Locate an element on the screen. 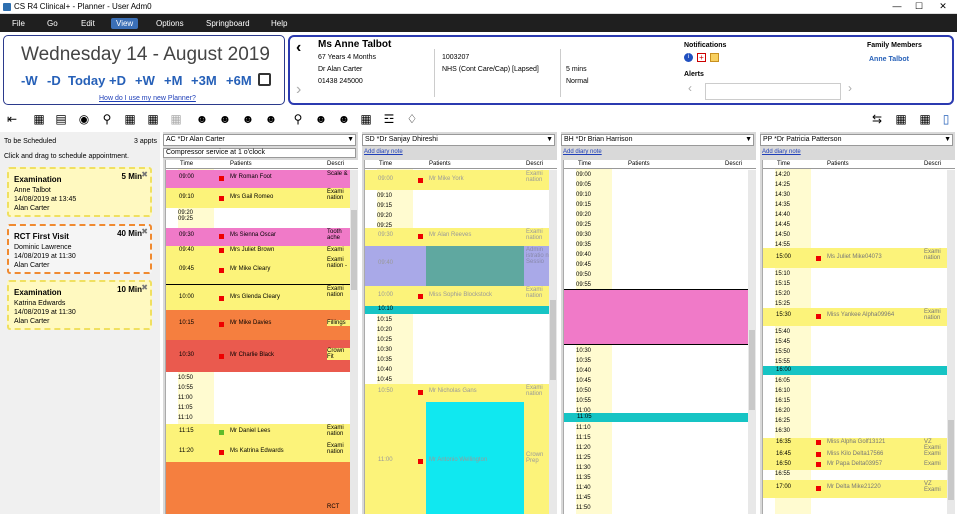 The image size is (957, 514). collapse-panel-icon: ⇤ is located at coordinates (12, 119).